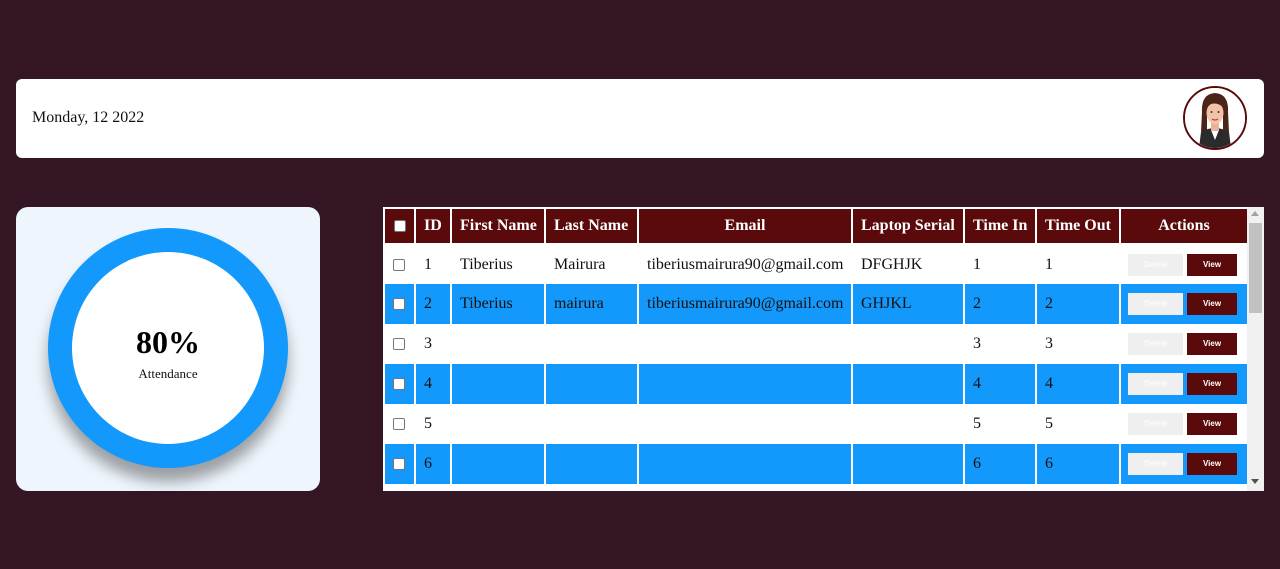  I want to click on cell-last-name: Mairura, so click(591, 264).